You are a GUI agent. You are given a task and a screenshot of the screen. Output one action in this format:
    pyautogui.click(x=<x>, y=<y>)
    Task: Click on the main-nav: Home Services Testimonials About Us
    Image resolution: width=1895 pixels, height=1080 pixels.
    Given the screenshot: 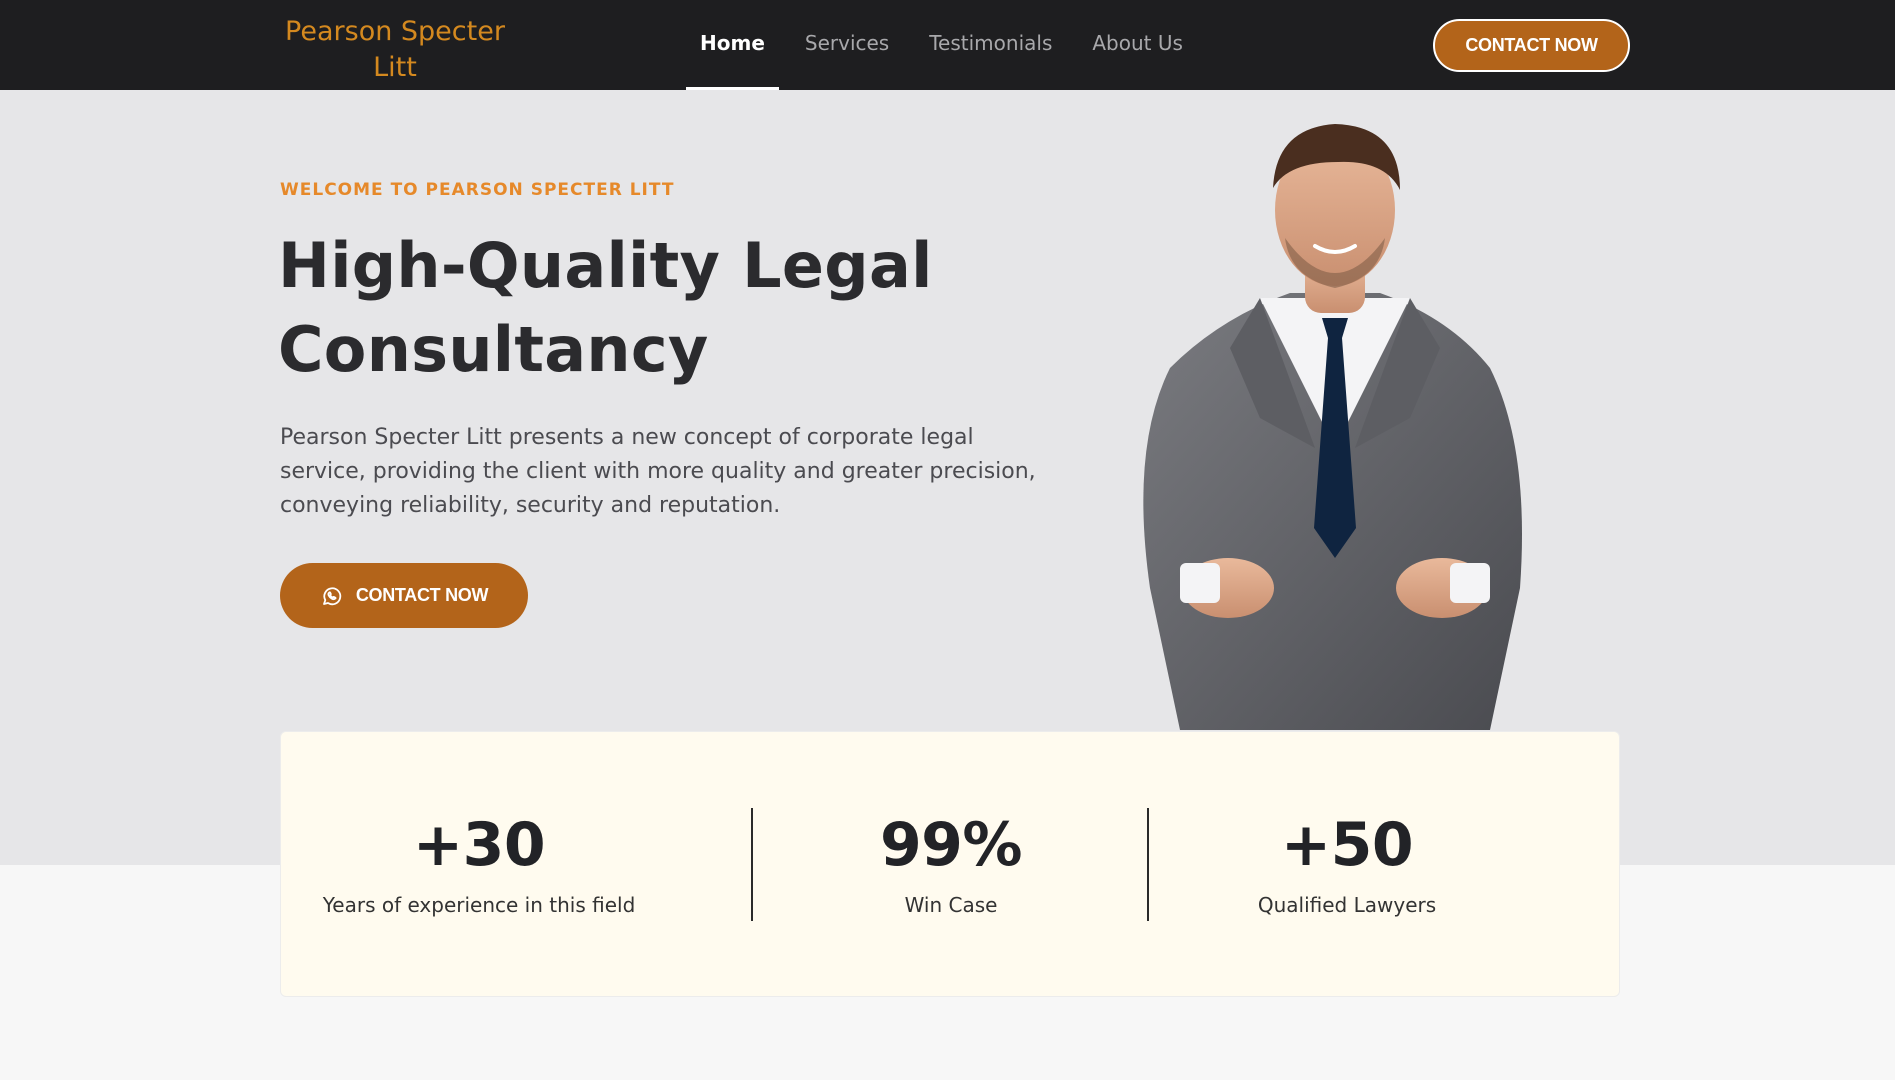 What is the action you would take?
    pyautogui.click(x=941, y=45)
    